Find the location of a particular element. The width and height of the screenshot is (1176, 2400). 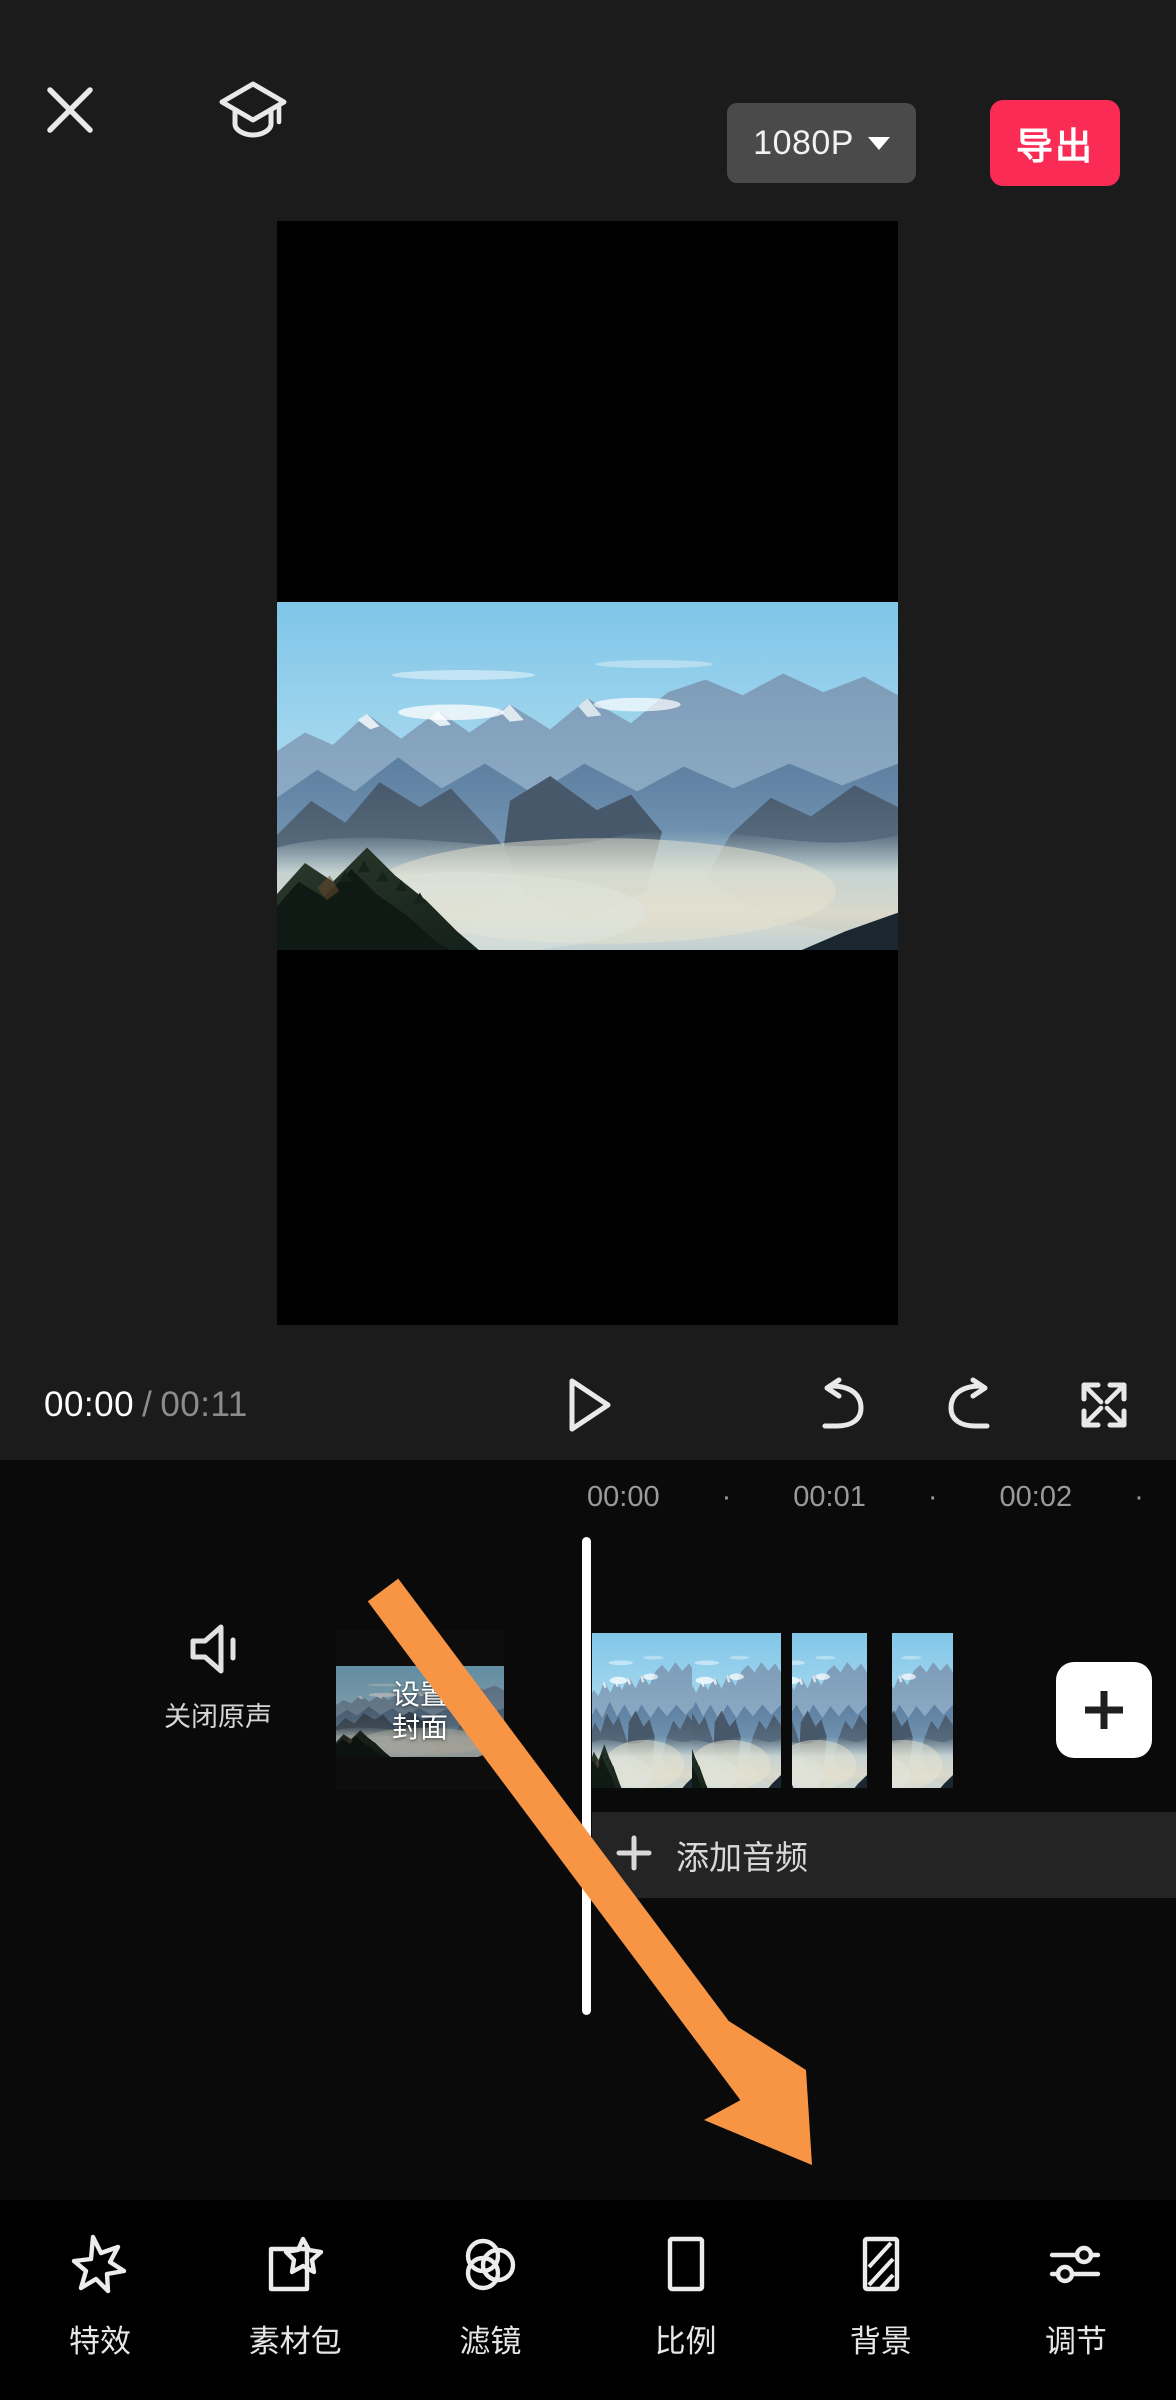

ruler-tick-label: 00:00 is located at coordinates (623, 1497).